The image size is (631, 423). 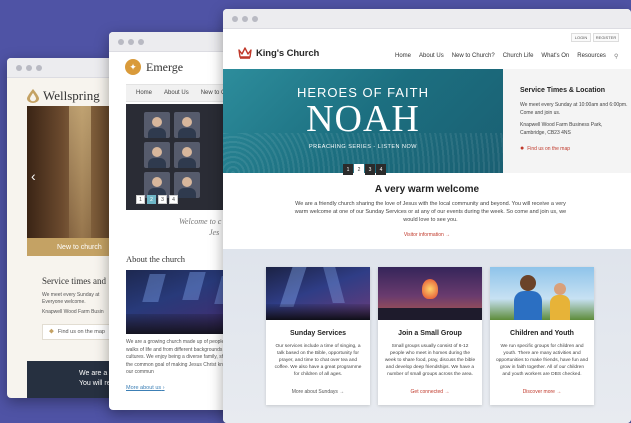 I want to click on welcome-line: Jes, so click(x=214, y=232).